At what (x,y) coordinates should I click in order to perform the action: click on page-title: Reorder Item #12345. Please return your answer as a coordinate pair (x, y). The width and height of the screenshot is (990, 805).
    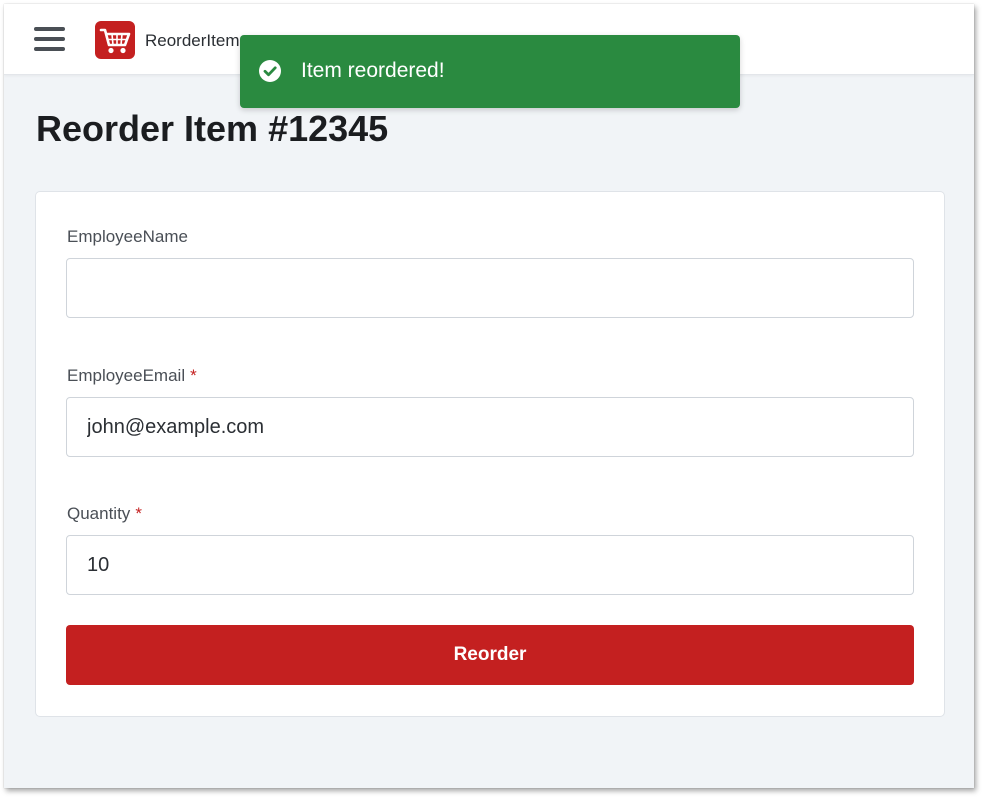
    Looking at the image, I should click on (212, 128).